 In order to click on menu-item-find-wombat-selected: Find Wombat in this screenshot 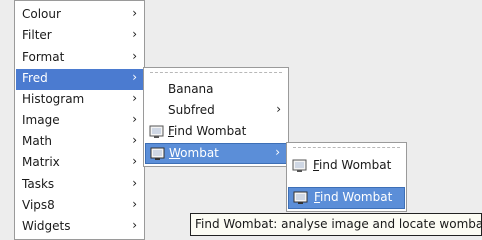, I will do `click(346, 198)`.